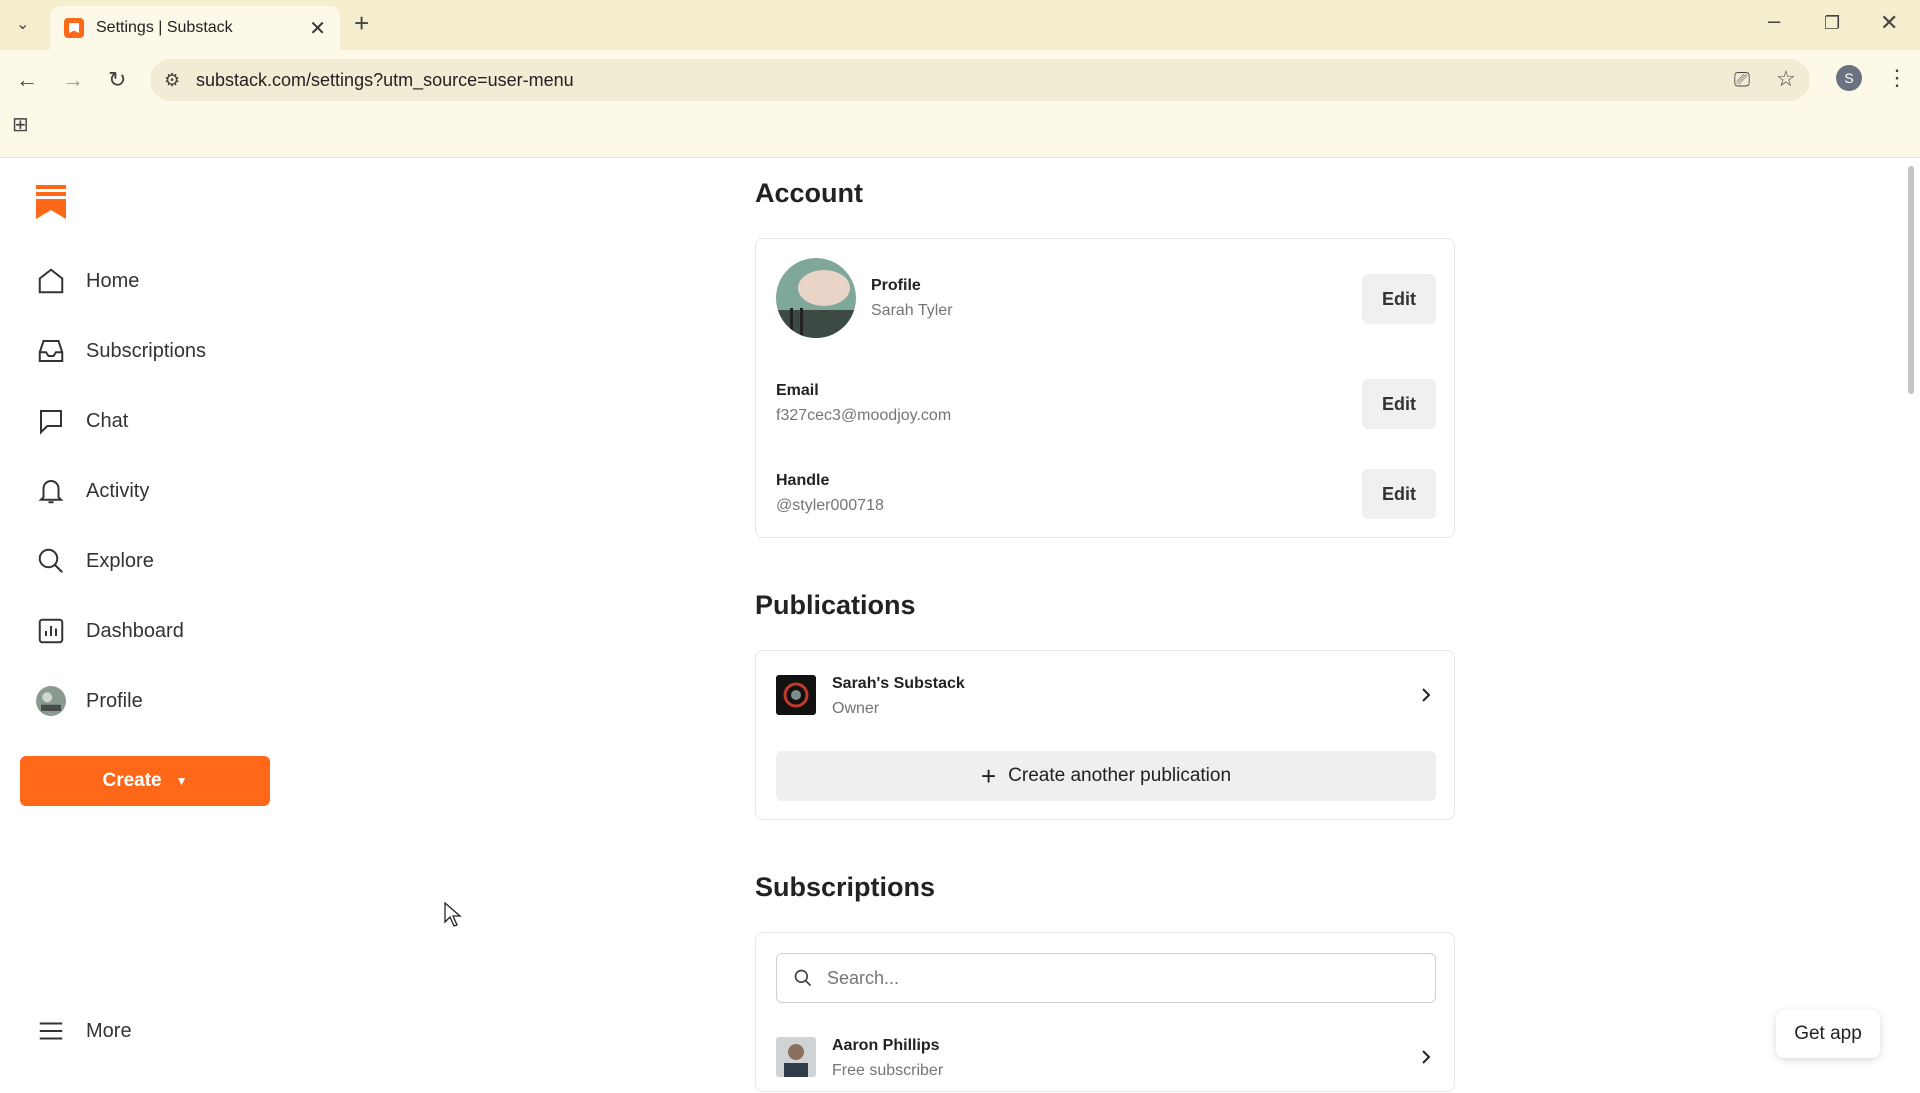 This screenshot has width=1920, height=1093. Describe the element at coordinates (1399, 404) in the screenshot. I see `edit-email-button: Edit` at that location.